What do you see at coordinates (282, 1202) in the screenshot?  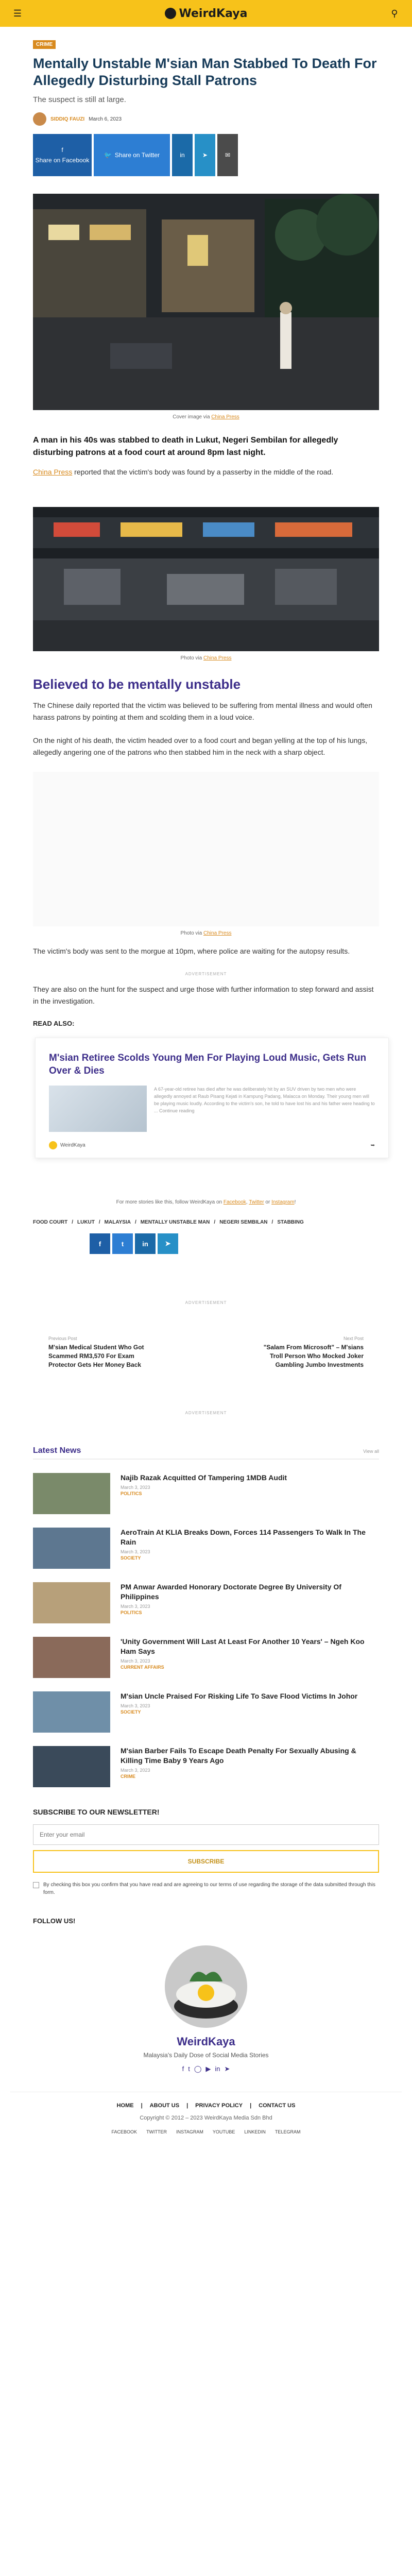 I see `follow-instagram-link: Instagram` at bounding box center [282, 1202].